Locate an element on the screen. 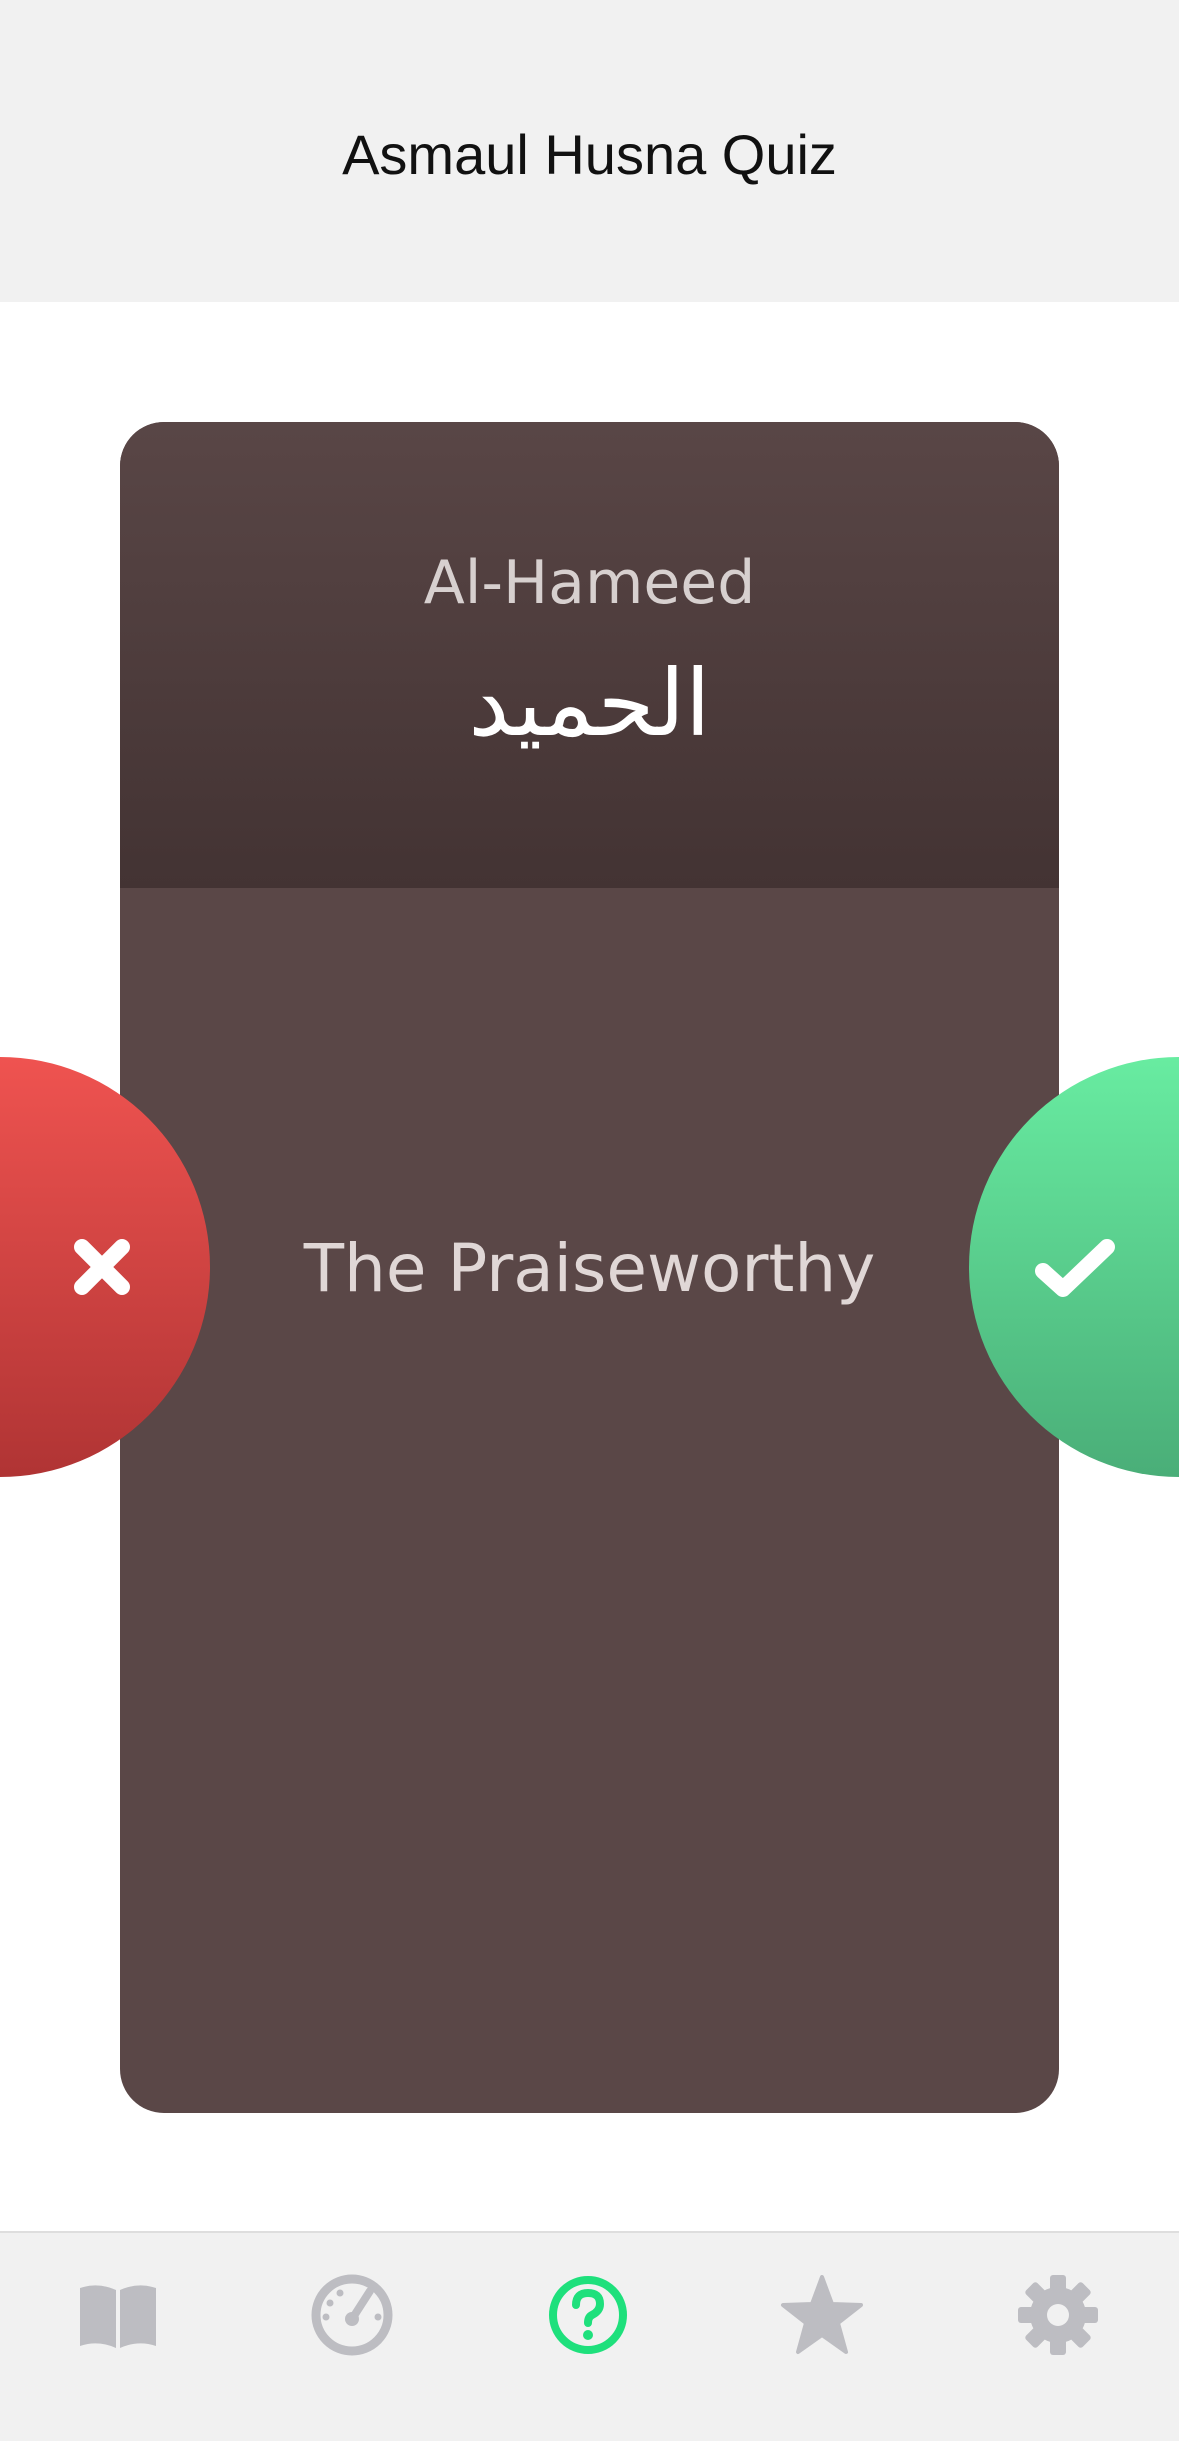 Image resolution: width=1179 pixels, height=2441 pixels. nav-item-settings is located at coordinates (1058, 2315).